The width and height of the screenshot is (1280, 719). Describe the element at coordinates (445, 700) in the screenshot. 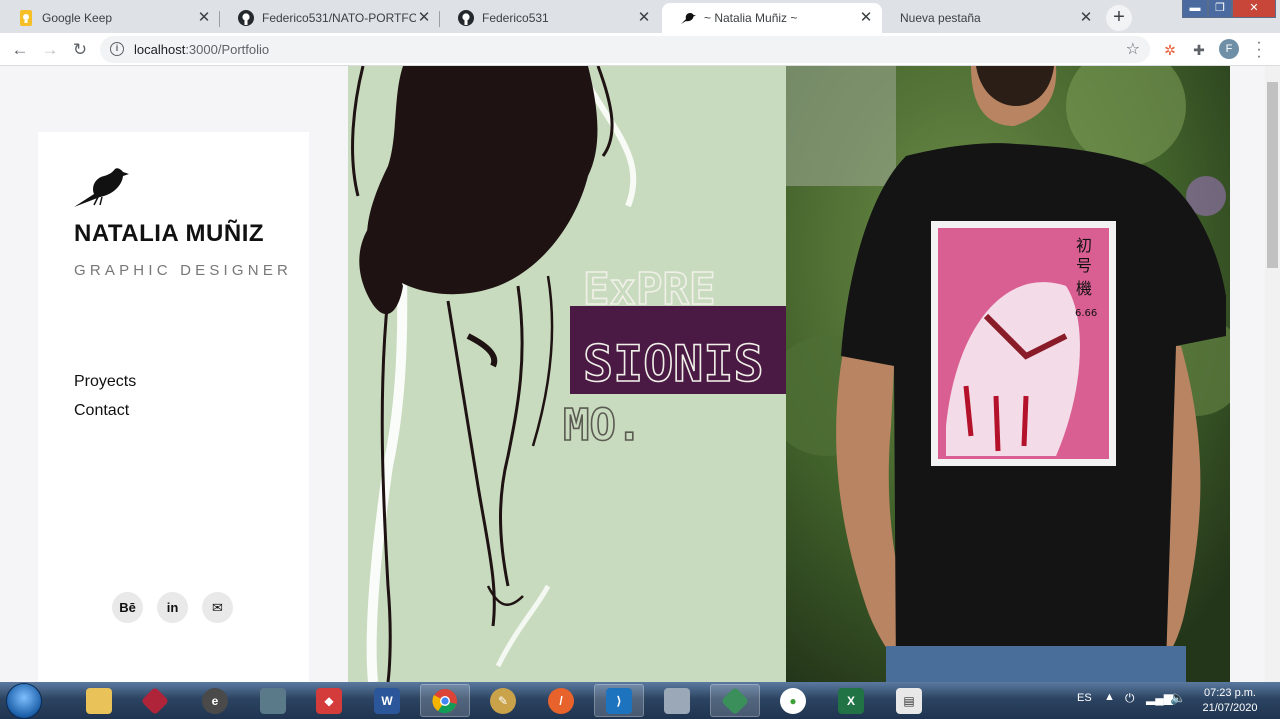

I see `chrome-taskbar-icon` at that location.